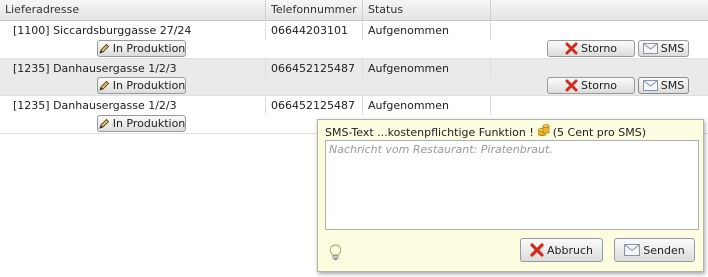 The width and height of the screenshot is (708, 277). What do you see at coordinates (599, 10) in the screenshot?
I see `column-header-actions` at bounding box center [599, 10].